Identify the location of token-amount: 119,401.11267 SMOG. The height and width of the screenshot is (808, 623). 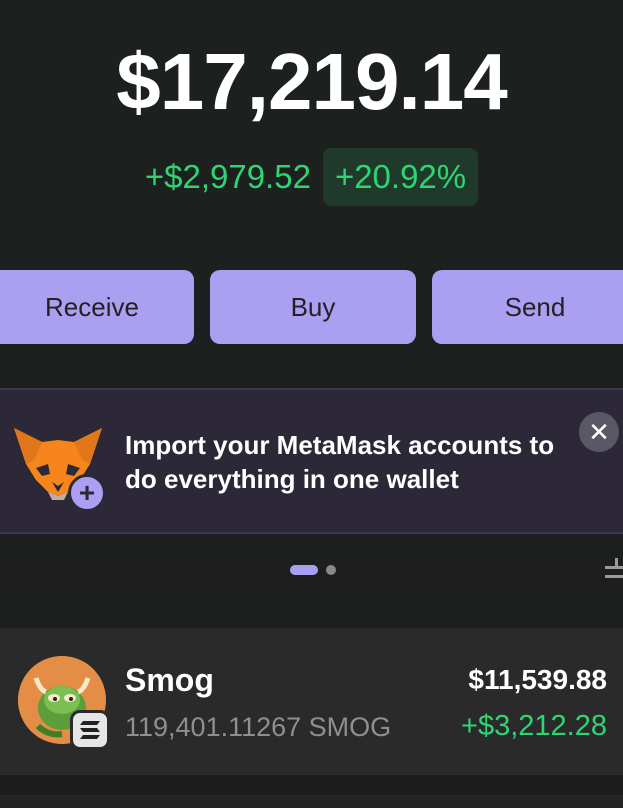
(258, 727).